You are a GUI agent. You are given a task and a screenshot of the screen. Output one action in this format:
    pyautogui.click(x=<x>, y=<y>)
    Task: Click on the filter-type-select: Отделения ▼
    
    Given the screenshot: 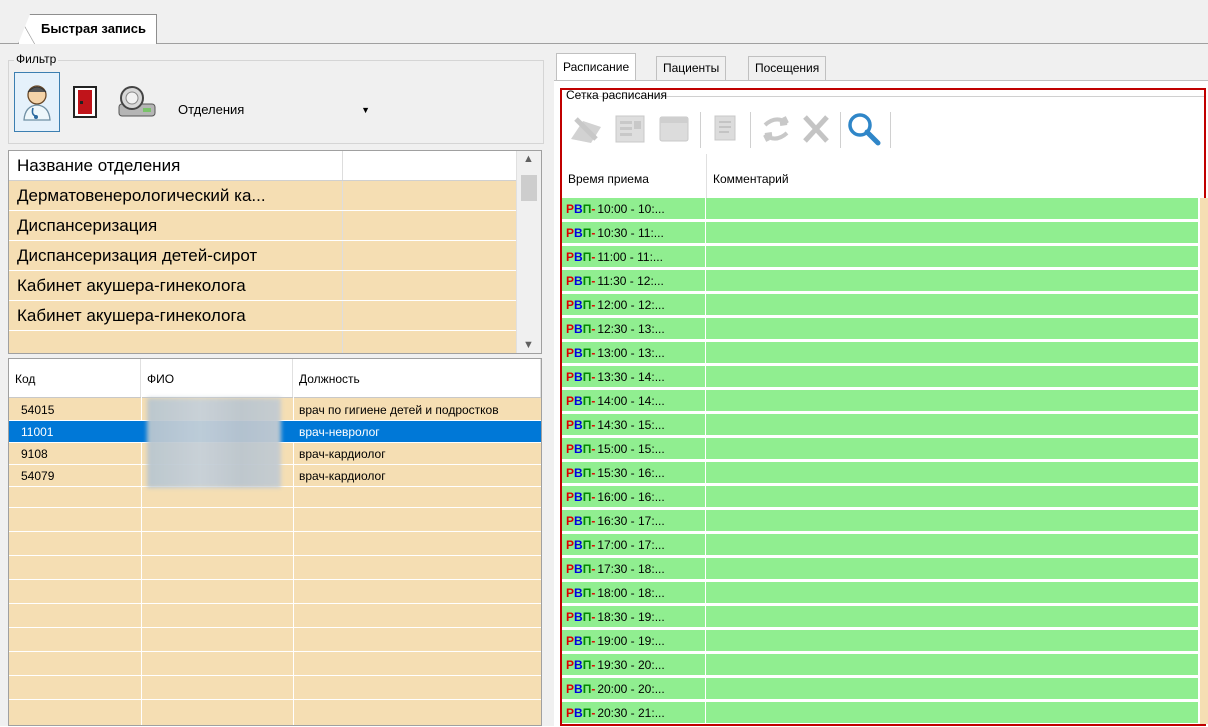 What is the action you would take?
    pyautogui.click(x=275, y=110)
    